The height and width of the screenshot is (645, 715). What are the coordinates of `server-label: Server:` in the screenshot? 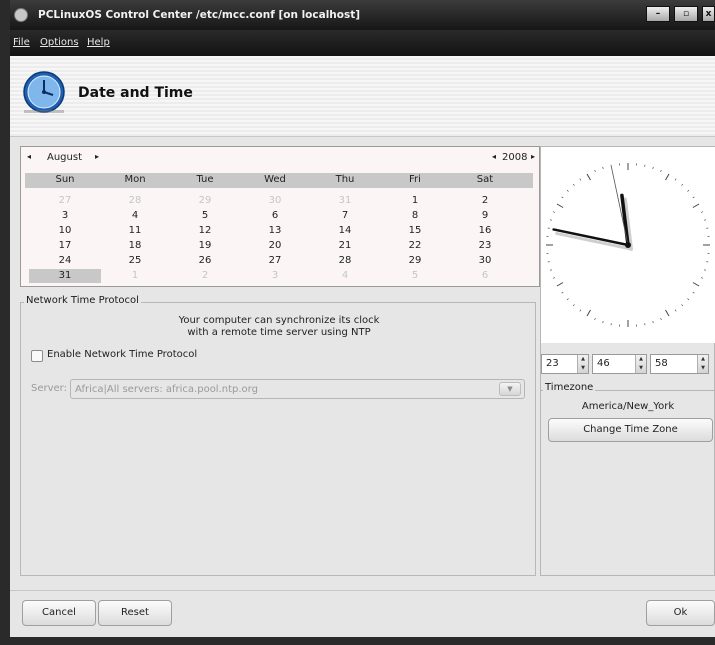 It's located at (49, 388).